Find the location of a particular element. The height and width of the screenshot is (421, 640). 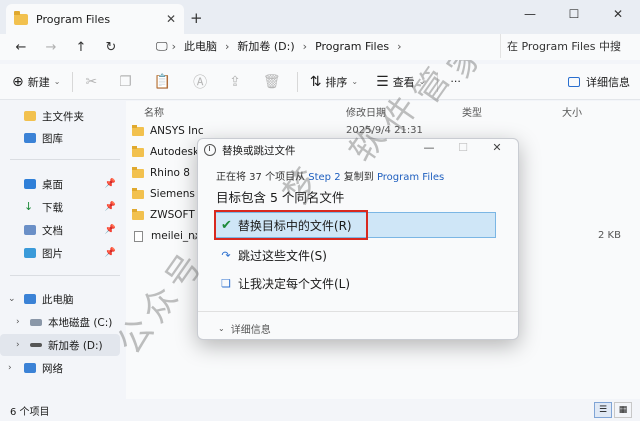

share-button: ⇪ is located at coordinates (237, 82).